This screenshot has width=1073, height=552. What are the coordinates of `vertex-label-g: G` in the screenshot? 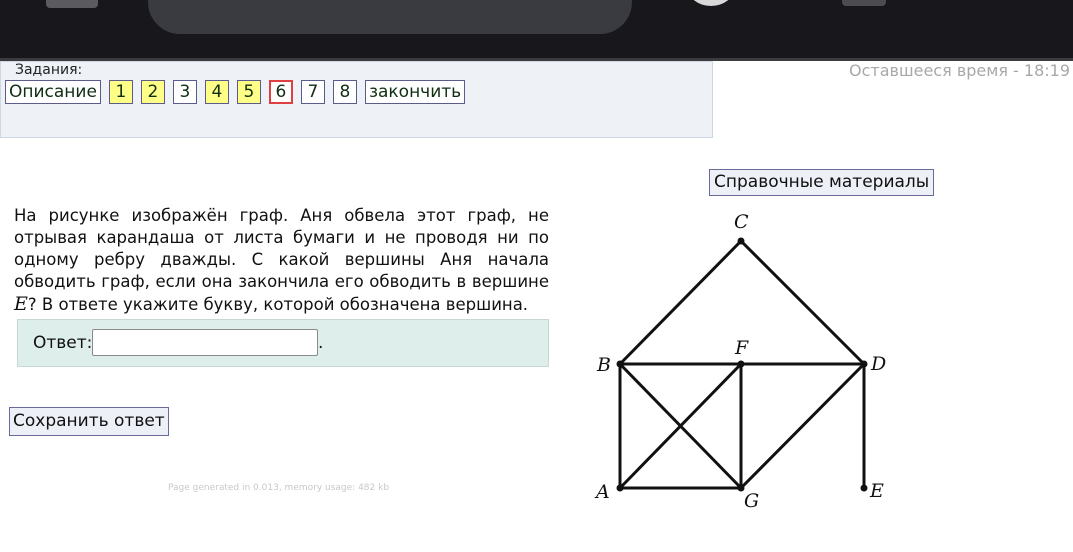 It's located at (751, 501).